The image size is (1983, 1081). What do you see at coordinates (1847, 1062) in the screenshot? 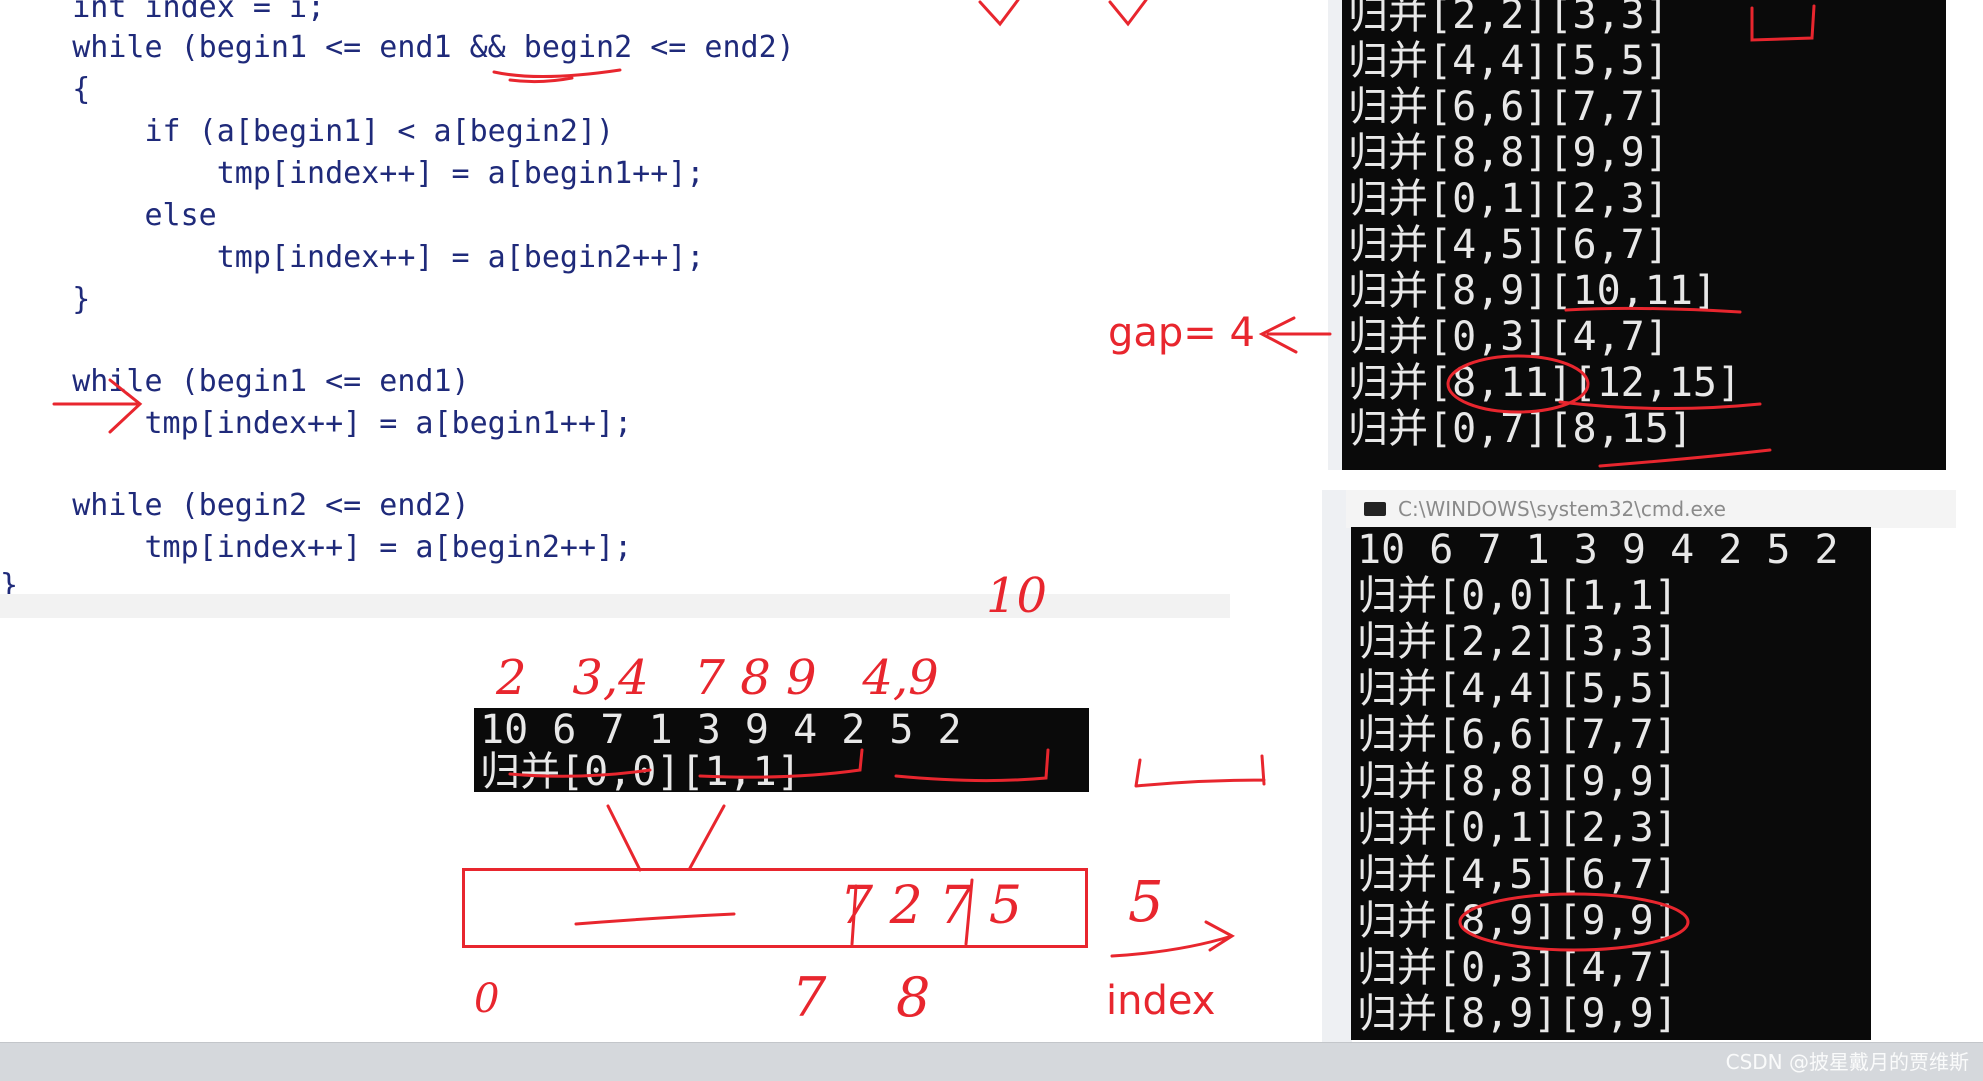
I see `watermark-text: CSDN @披星戴月的贾维斯` at bounding box center [1847, 1062].